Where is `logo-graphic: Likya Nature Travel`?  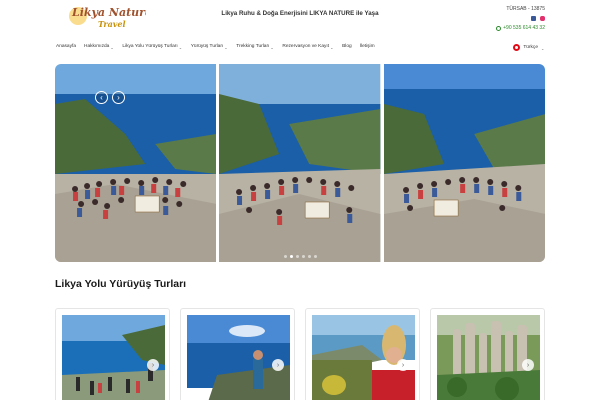 logo-graphic: Likya Nature Travel is located at coordinates (107, 17).